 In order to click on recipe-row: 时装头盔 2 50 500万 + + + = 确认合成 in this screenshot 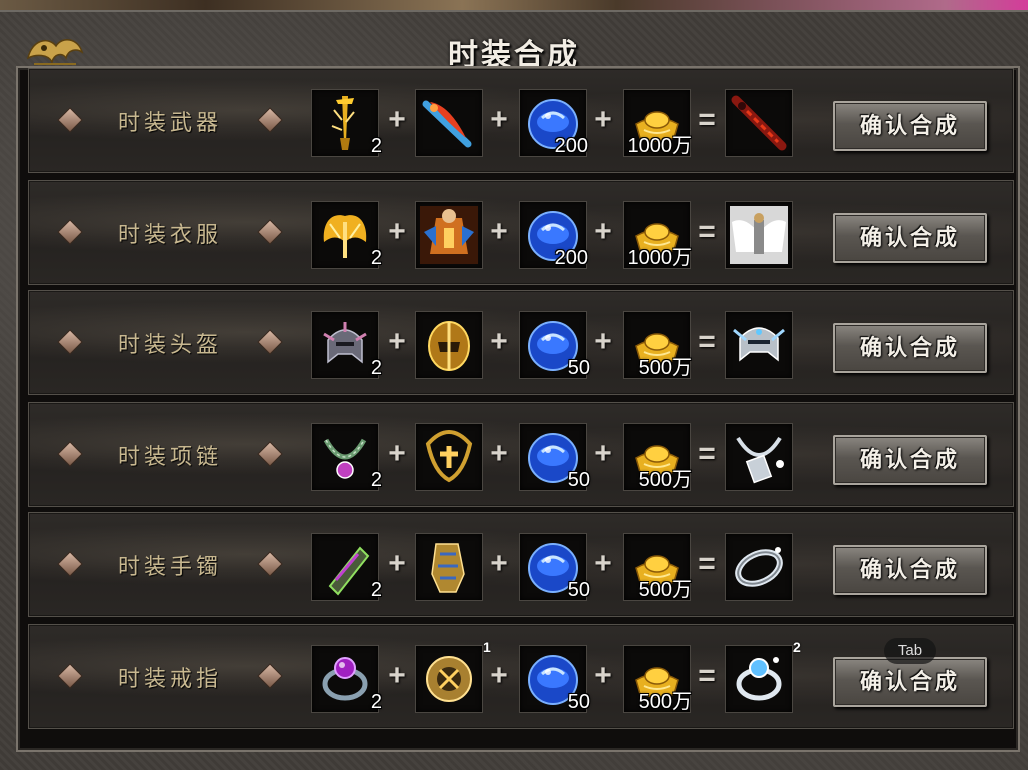, I will do `click(521, 342)`.